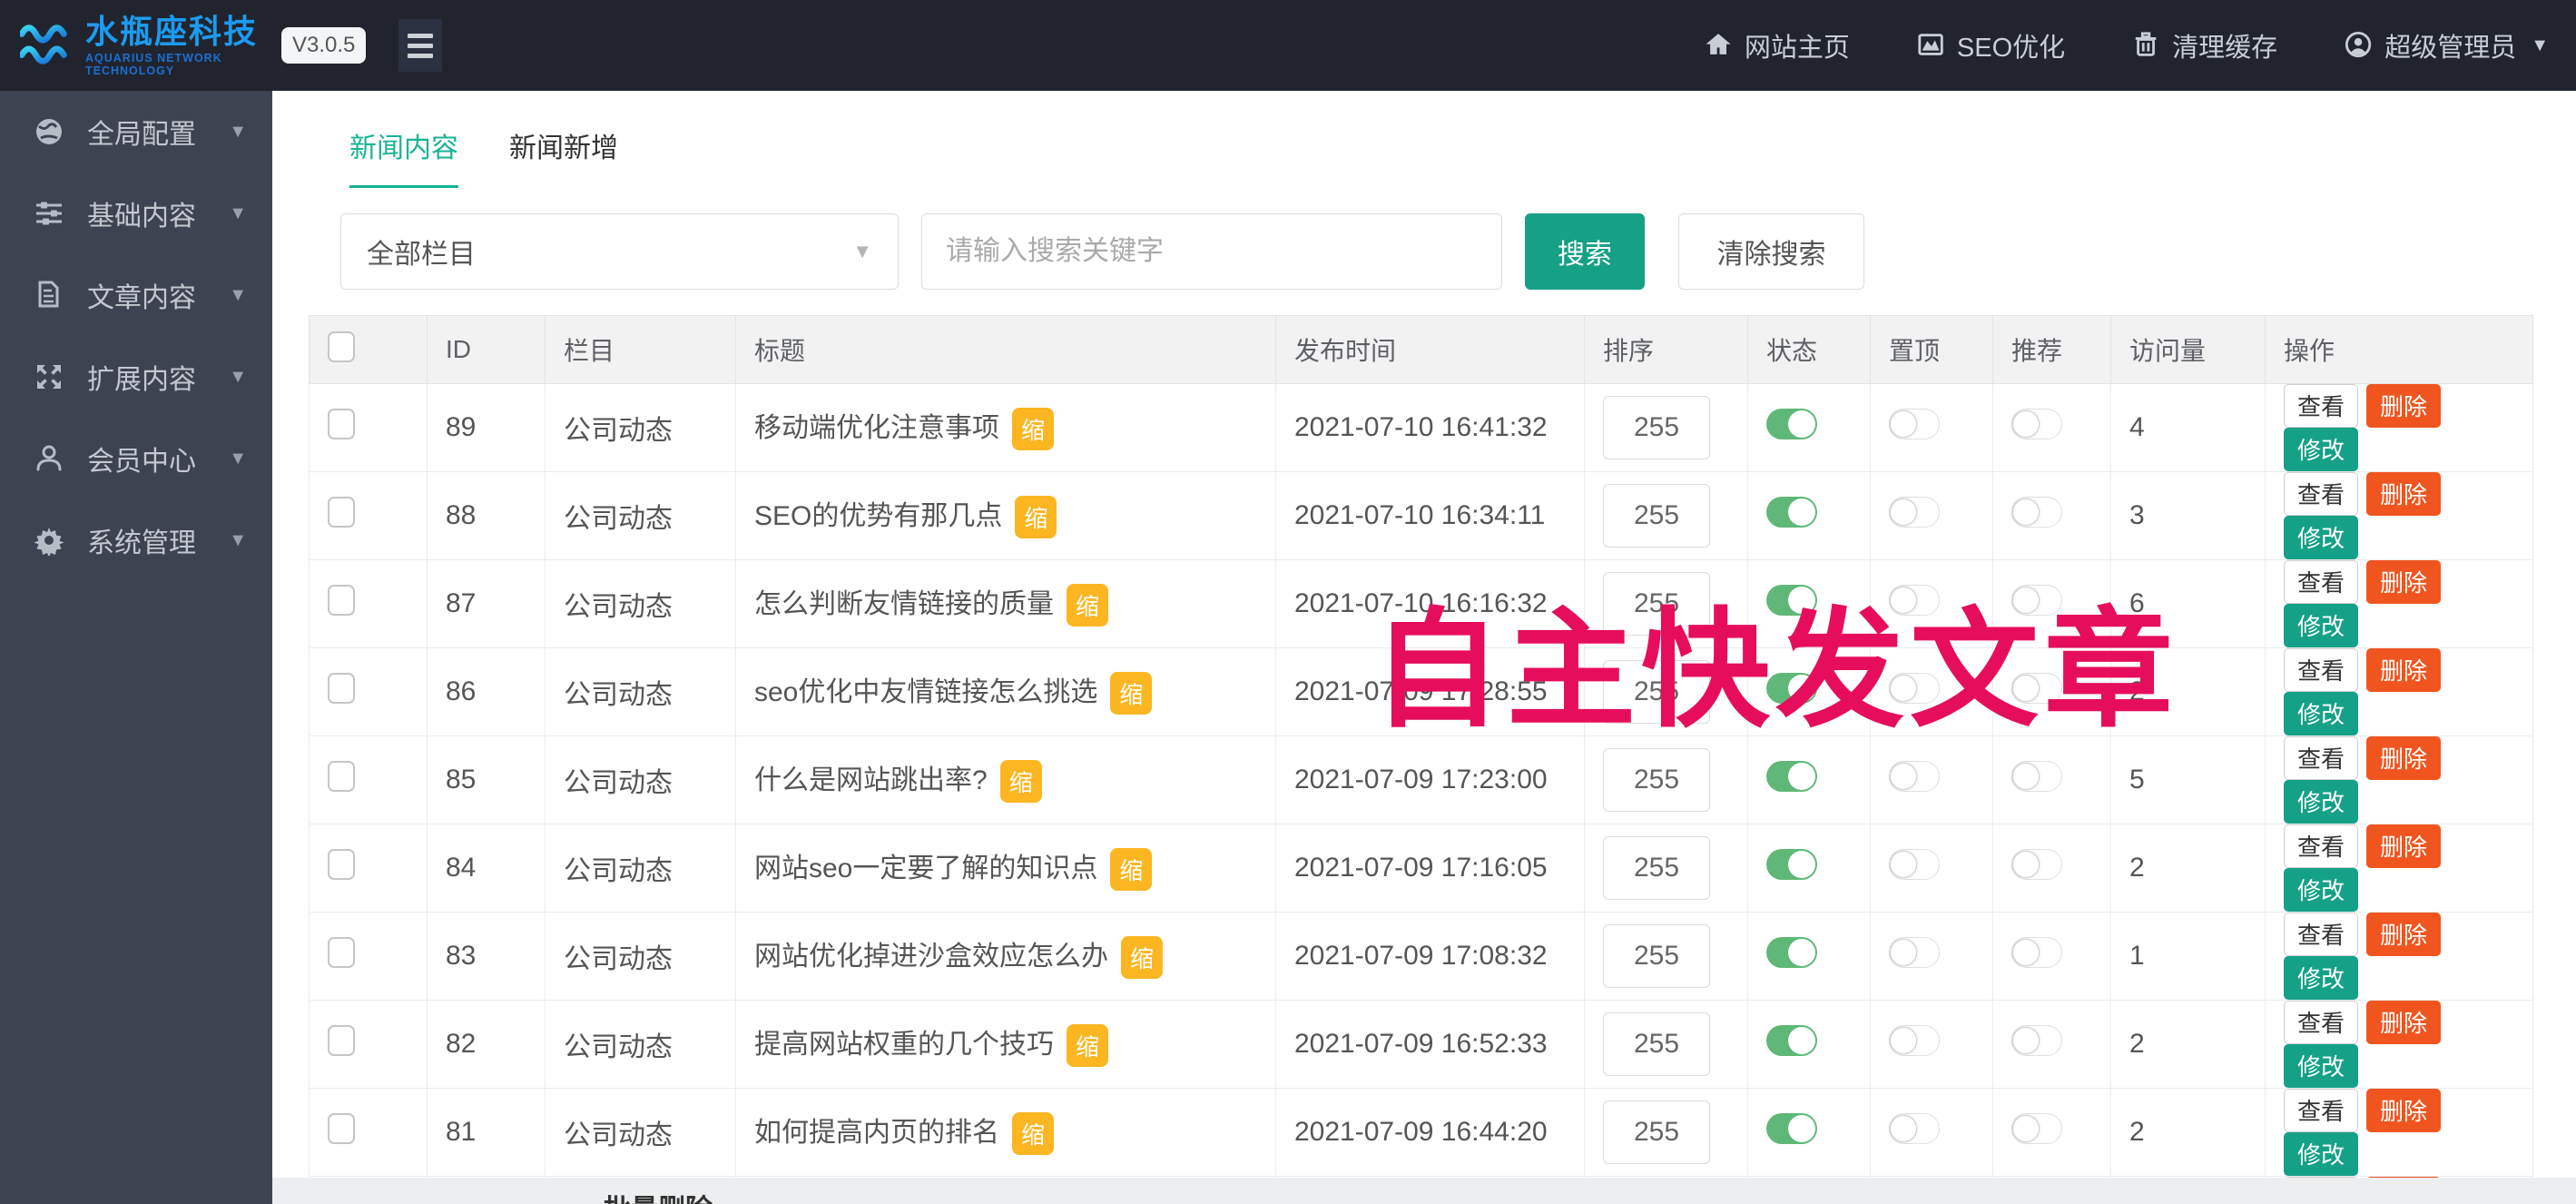 This screenshot has width=2576, height=1204. Describe the element at coordinates (420, 45) in the screenshot. I see `hamburger-menu-icon` at that location.